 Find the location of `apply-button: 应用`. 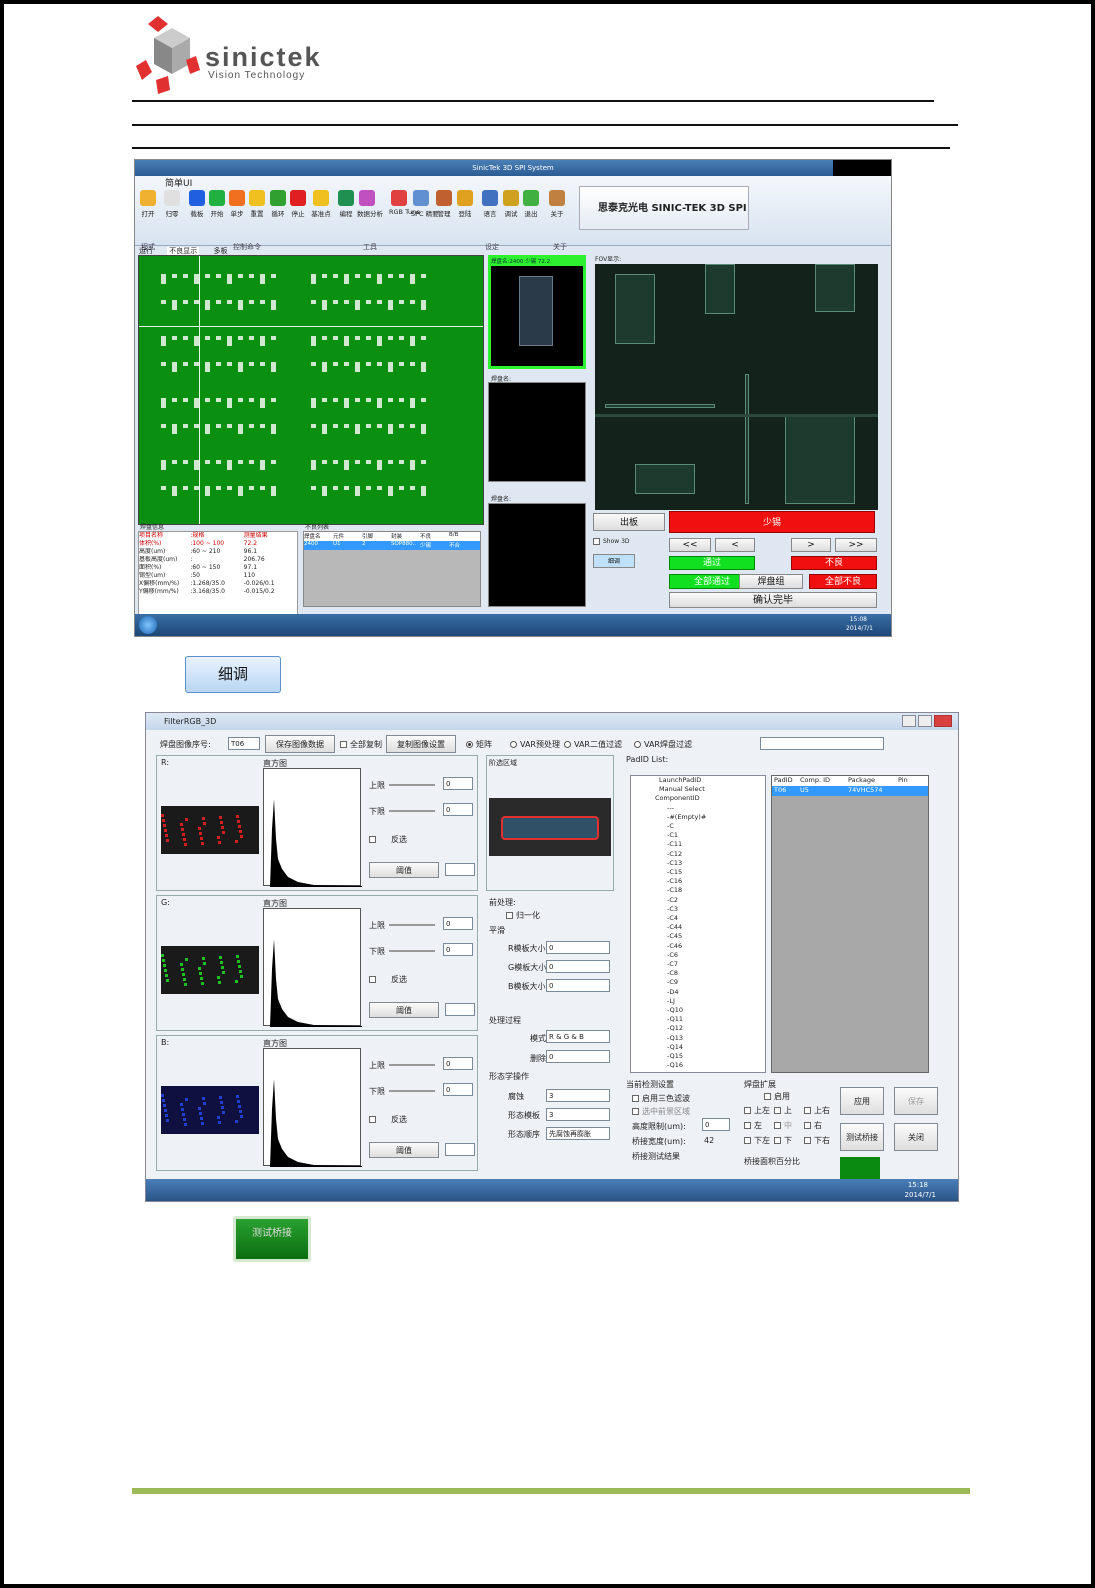

apply-button: 应用 is located at coordinates (862, 1101).